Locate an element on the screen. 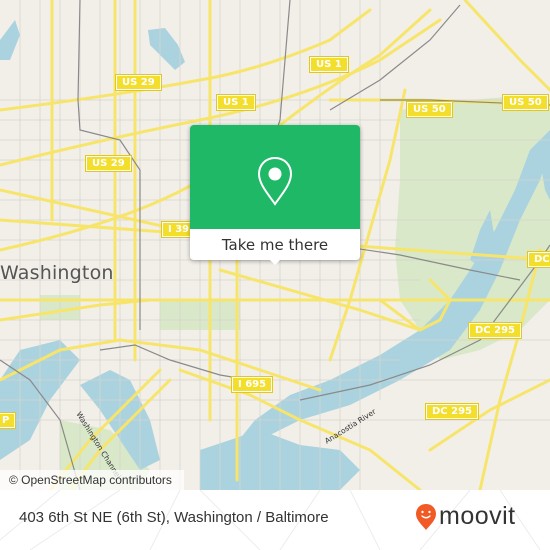 The width and height of the screenshot is (550, 550). destination-popup: Take me there is located at coordinates (275, 195).